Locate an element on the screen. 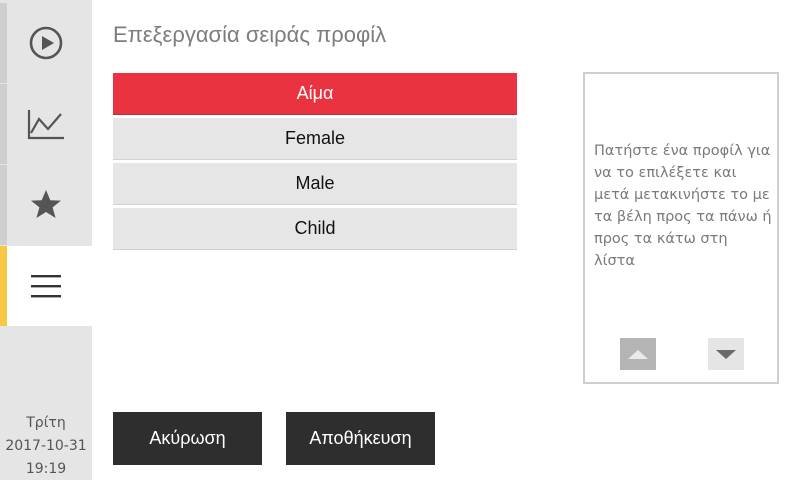 The width and height of the screenshot is (800, 481). profile-item-child: Child is located at coordinates (315, 229).